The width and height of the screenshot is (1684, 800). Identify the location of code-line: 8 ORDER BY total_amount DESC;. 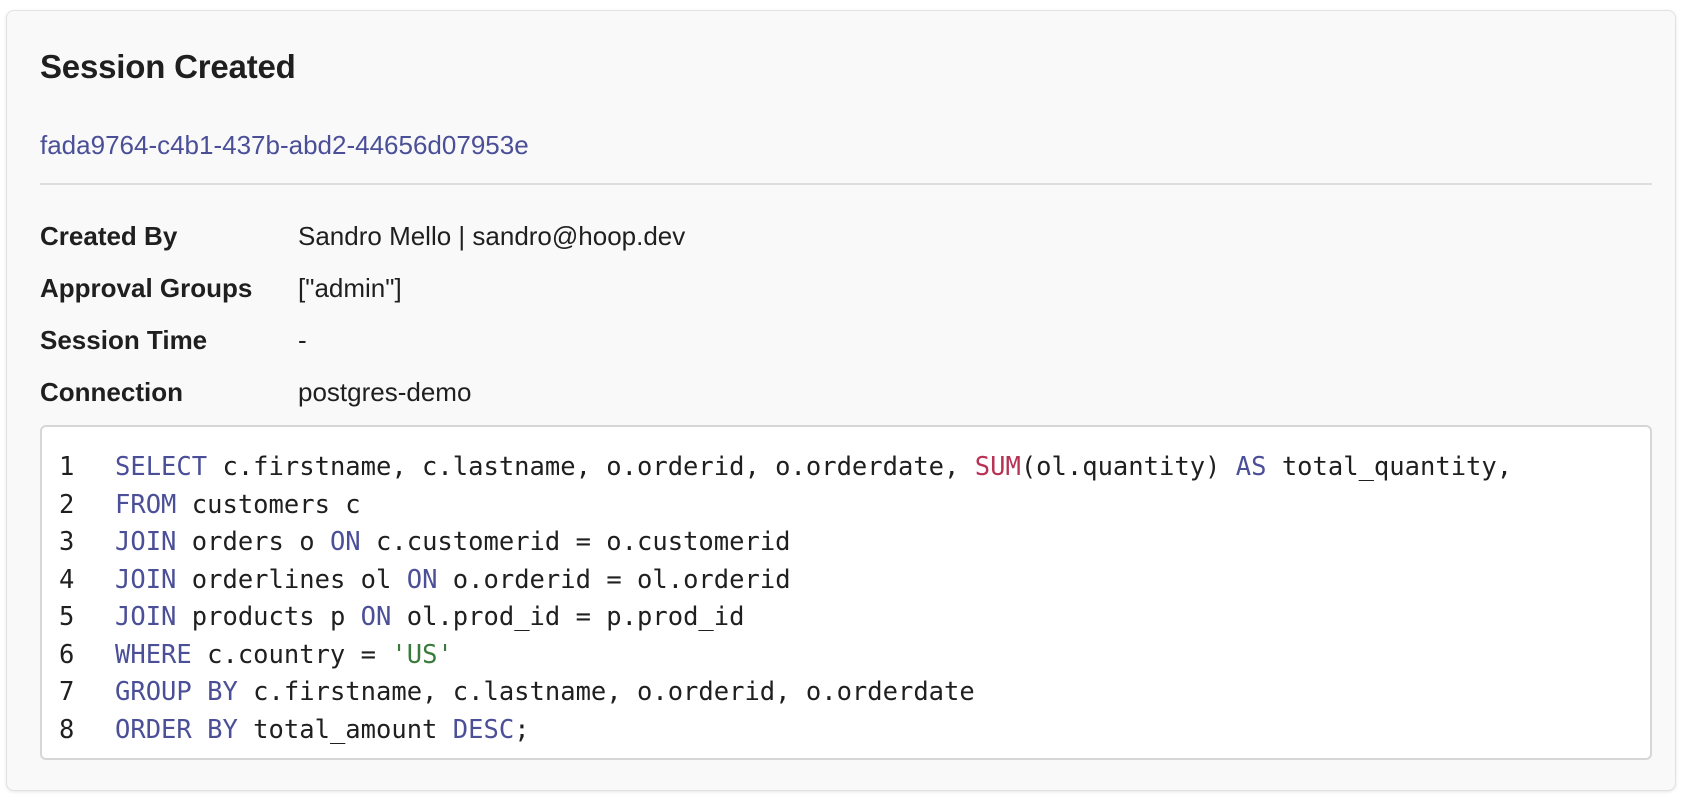
(846, 731).